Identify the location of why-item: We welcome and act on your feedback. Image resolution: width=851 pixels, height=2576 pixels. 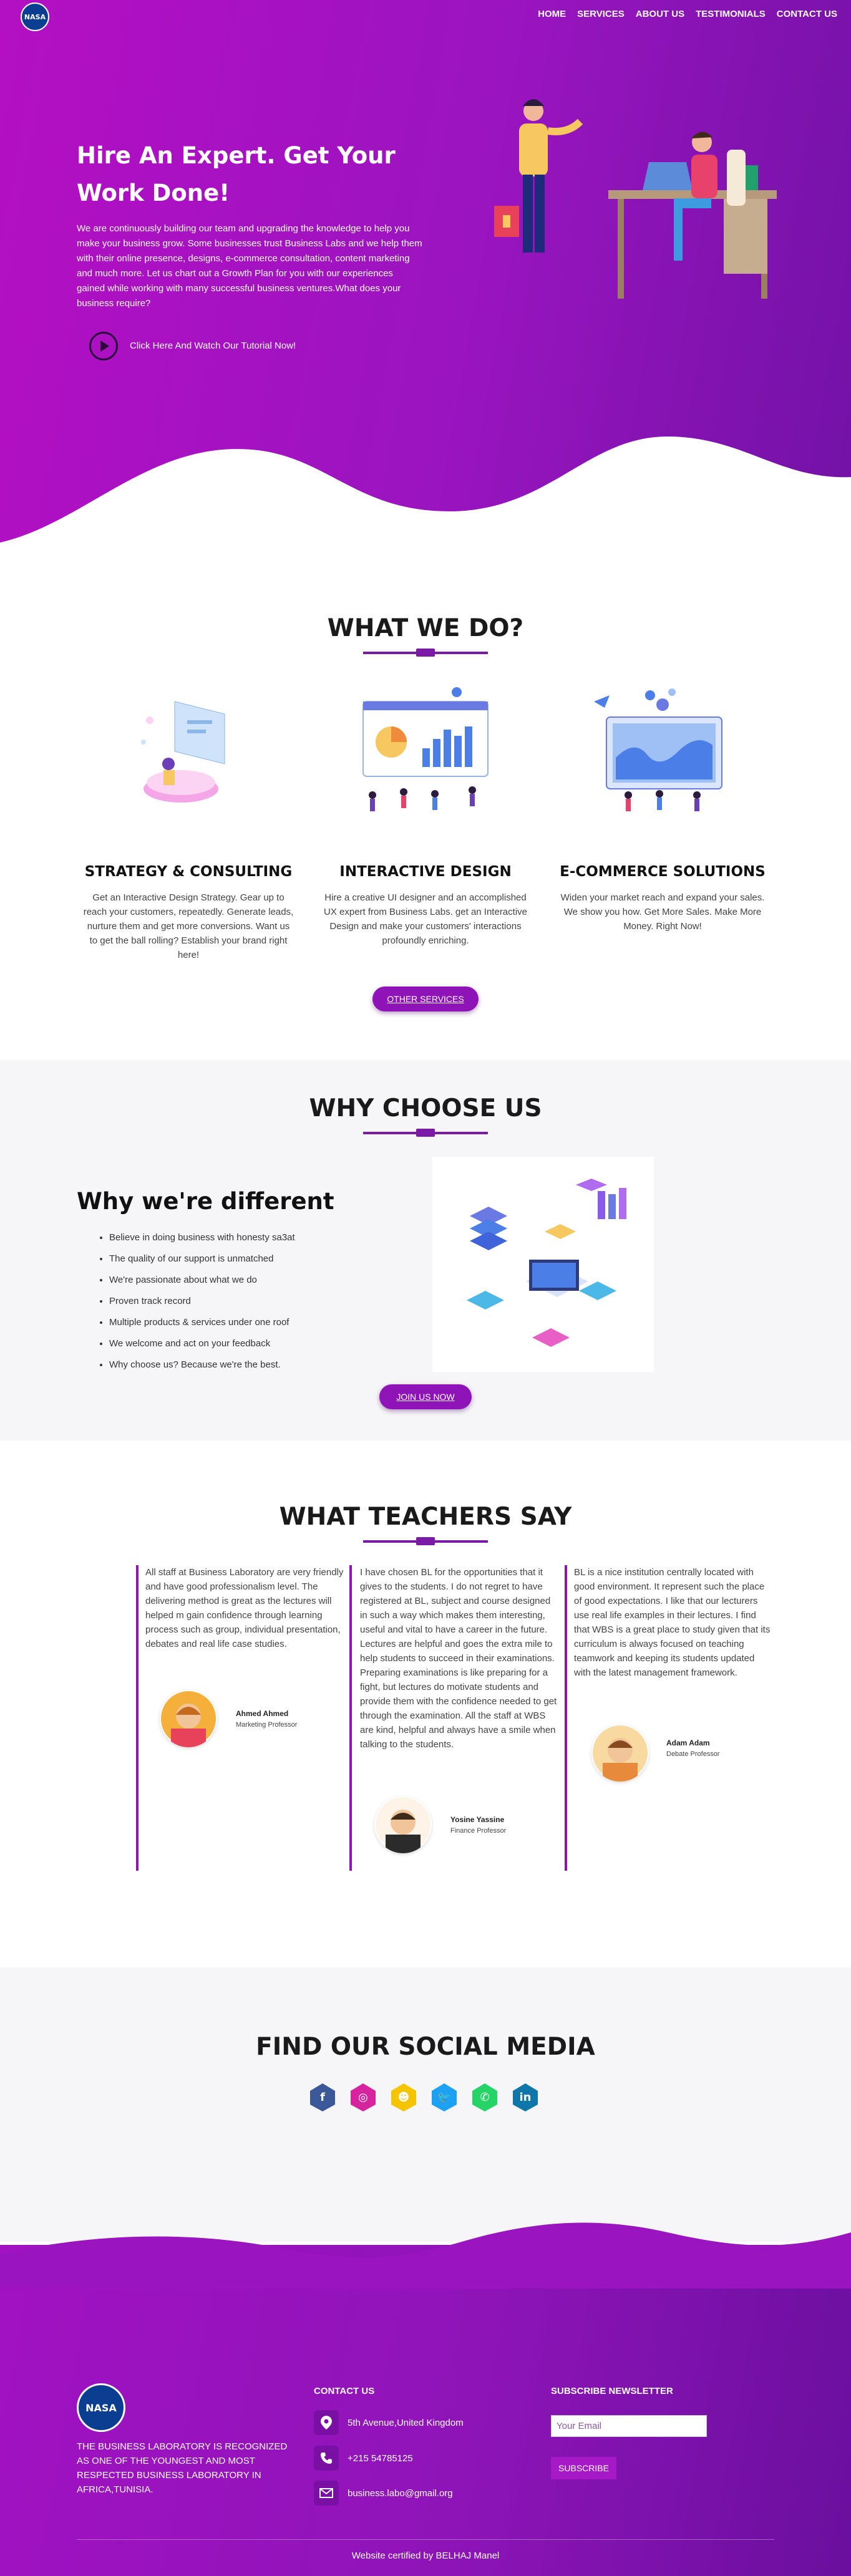
(202, 1343).